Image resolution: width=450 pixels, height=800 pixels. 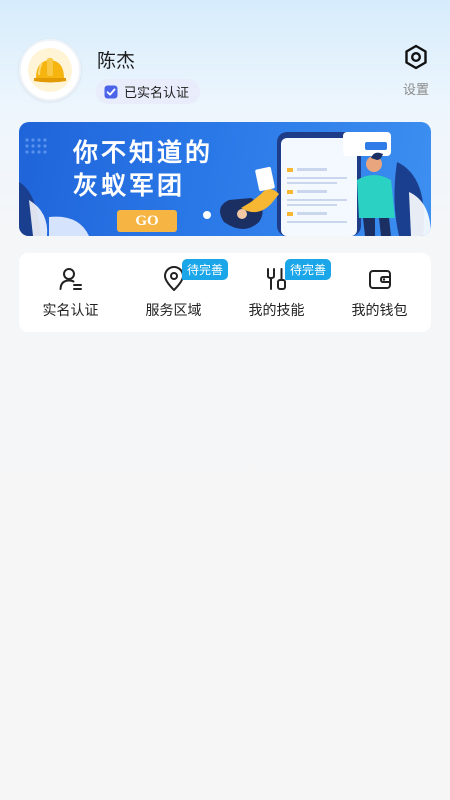 What do you see at coordinates (225, 179) in the screenshot?
I see `promo-banner: 你不知道的 灰蚁军团 GO` at bounding box center [225, 179].